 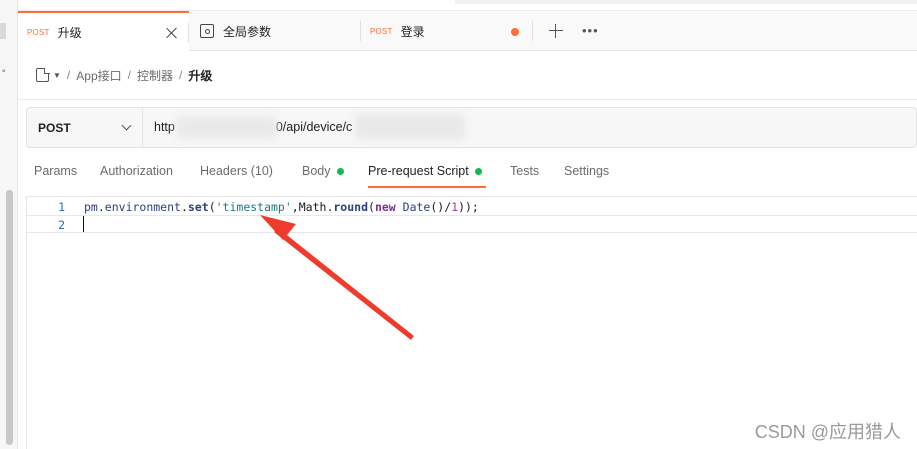 What do you see at coordinates (84, 224) in the screenshot?
I see `text-cursor` at bounding box center [84, 224].